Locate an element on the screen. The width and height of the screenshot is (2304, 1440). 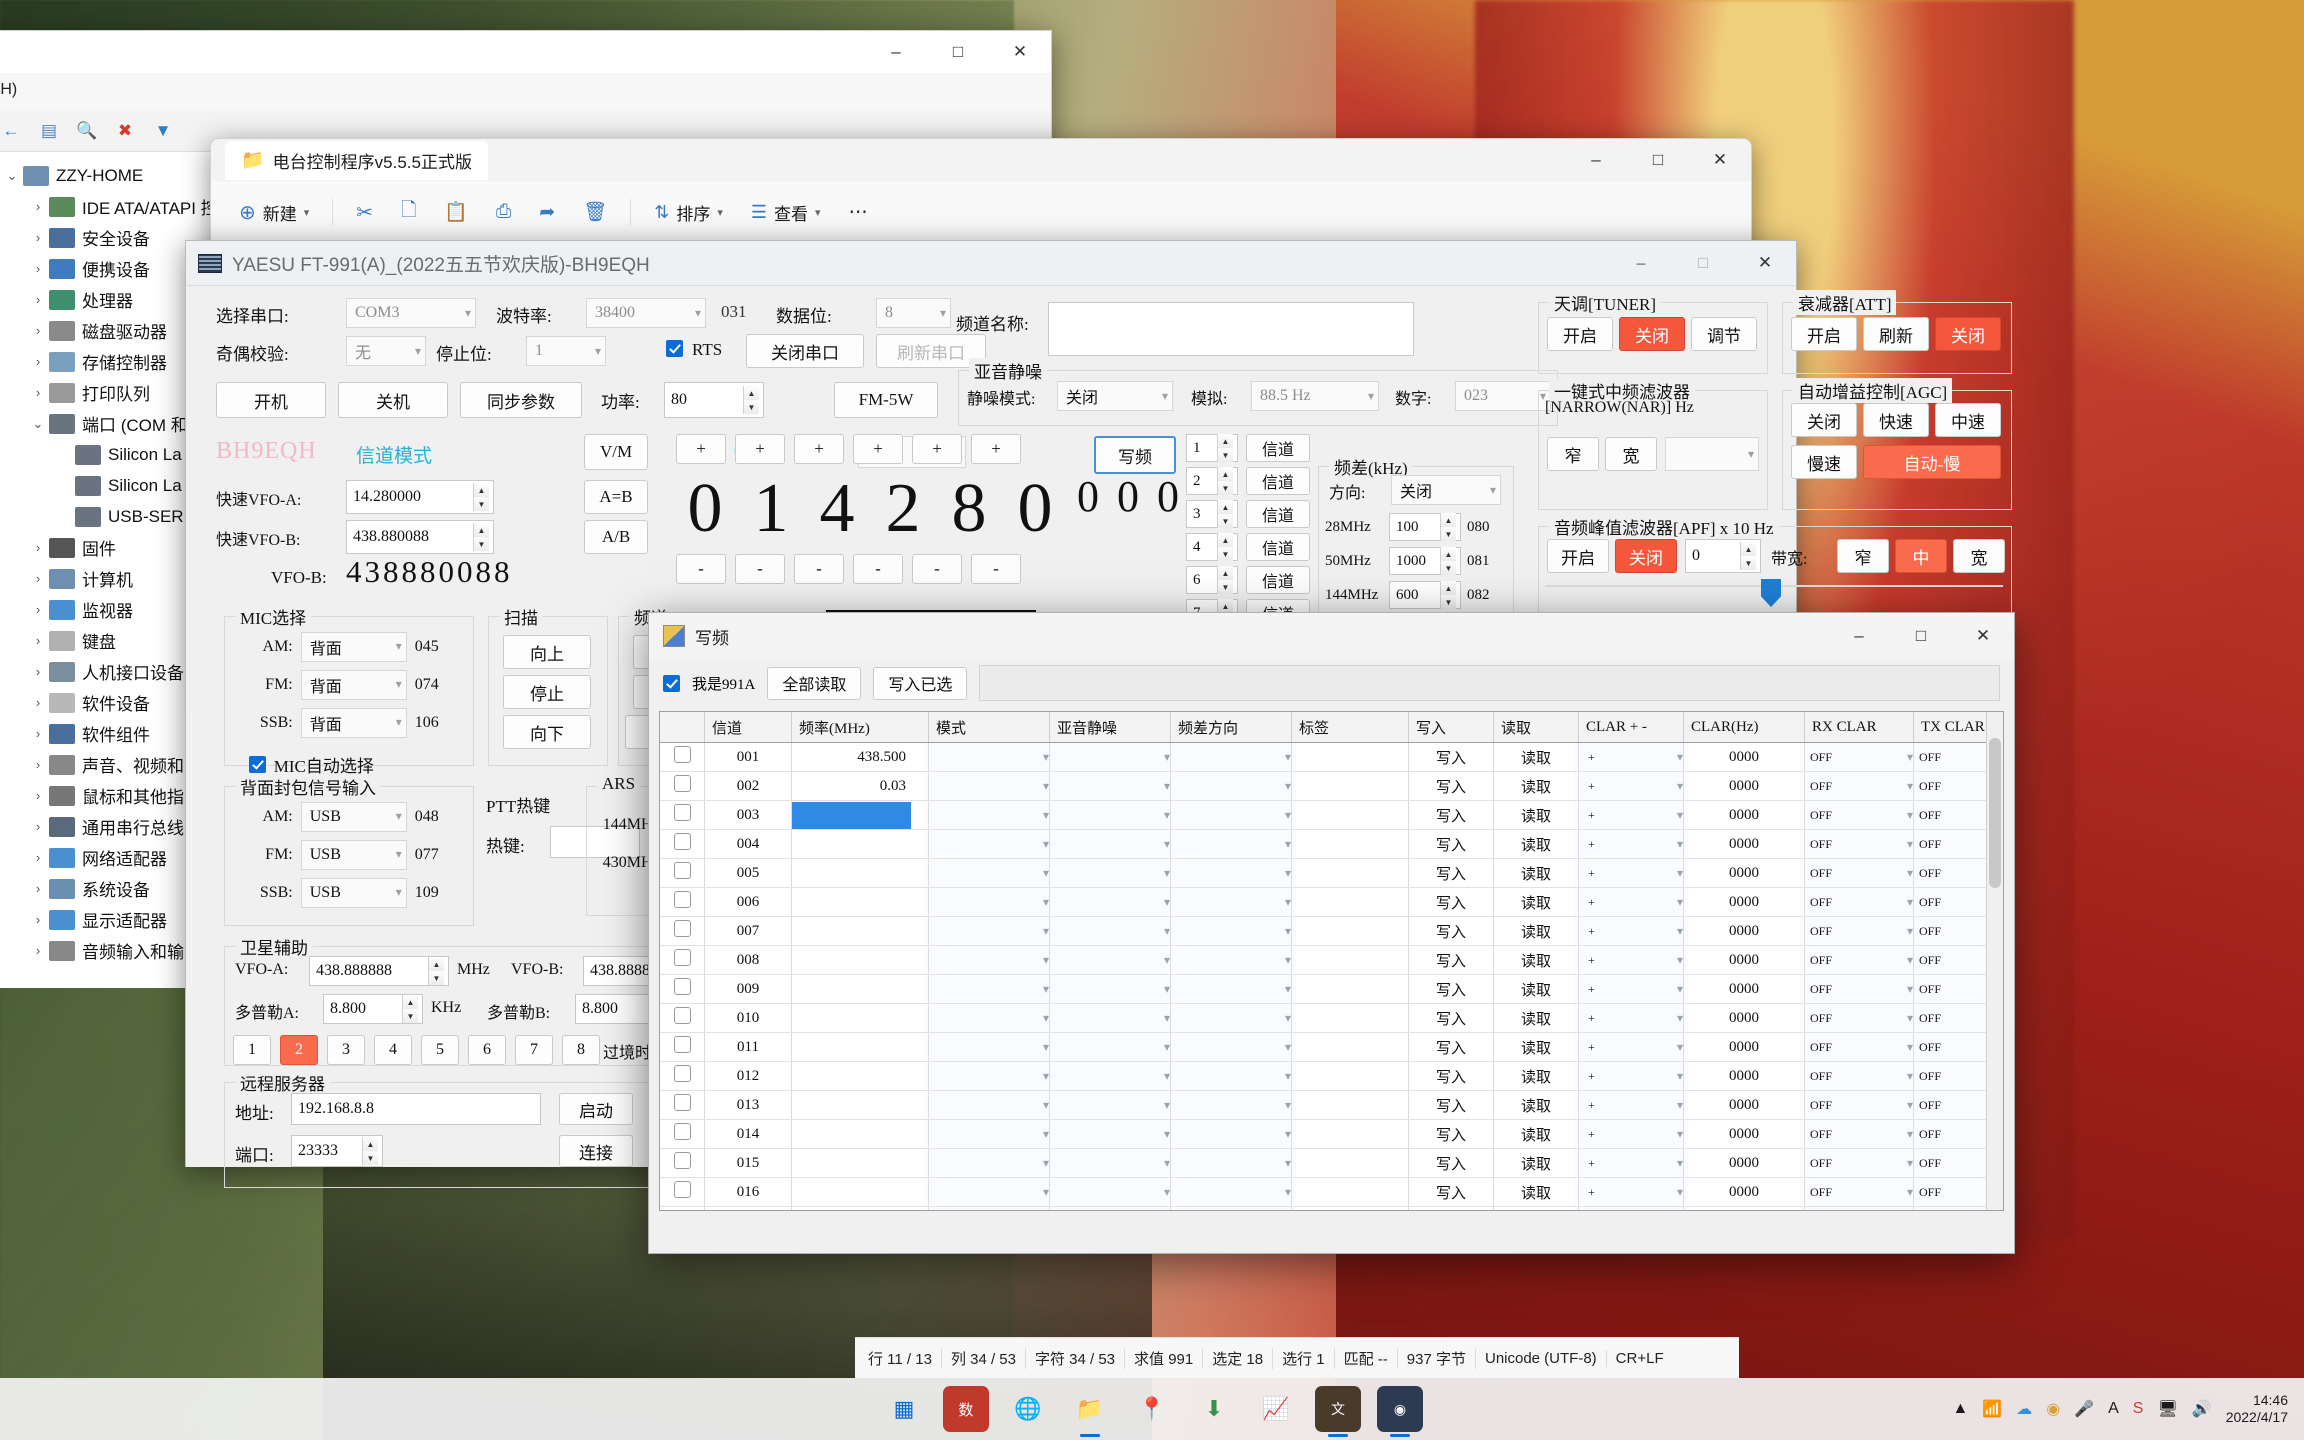
chevron-down-icon: ⌄ is located at coordinates (12, 176).